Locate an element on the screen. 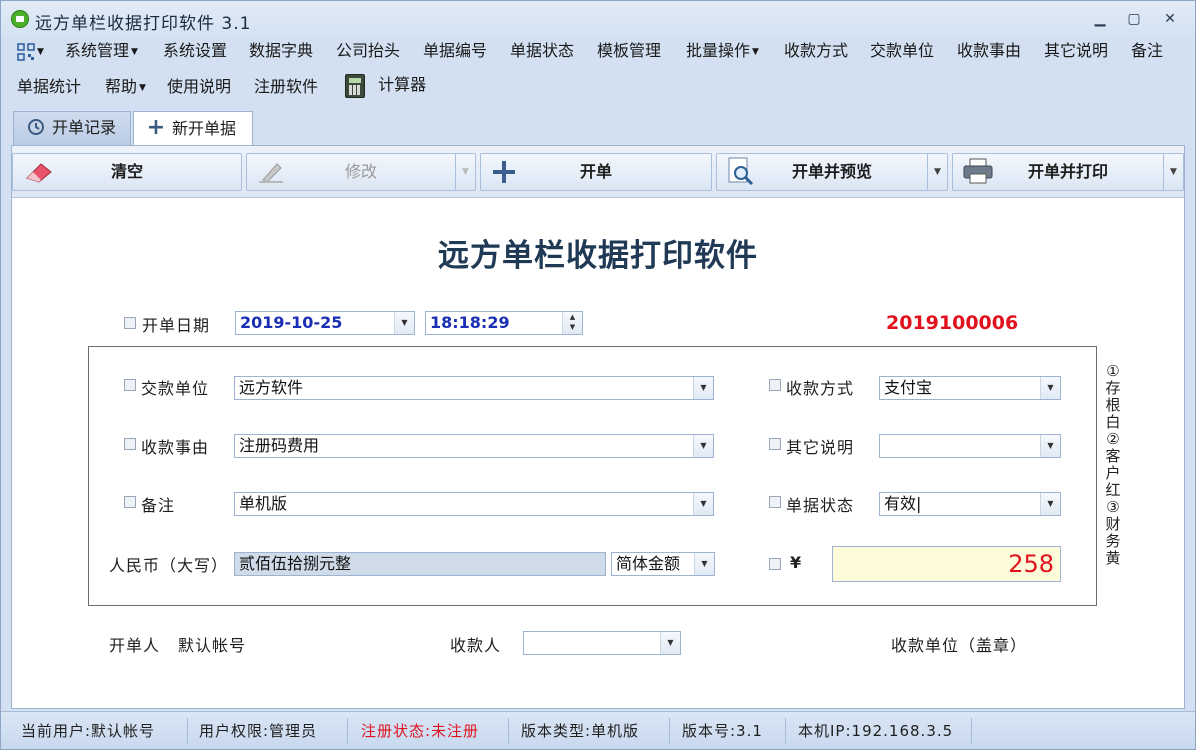 The width and height of the screenshot is (1196, 750). menu-system-manage: 系统管理 ▼ is located at coordinates (101, 51).